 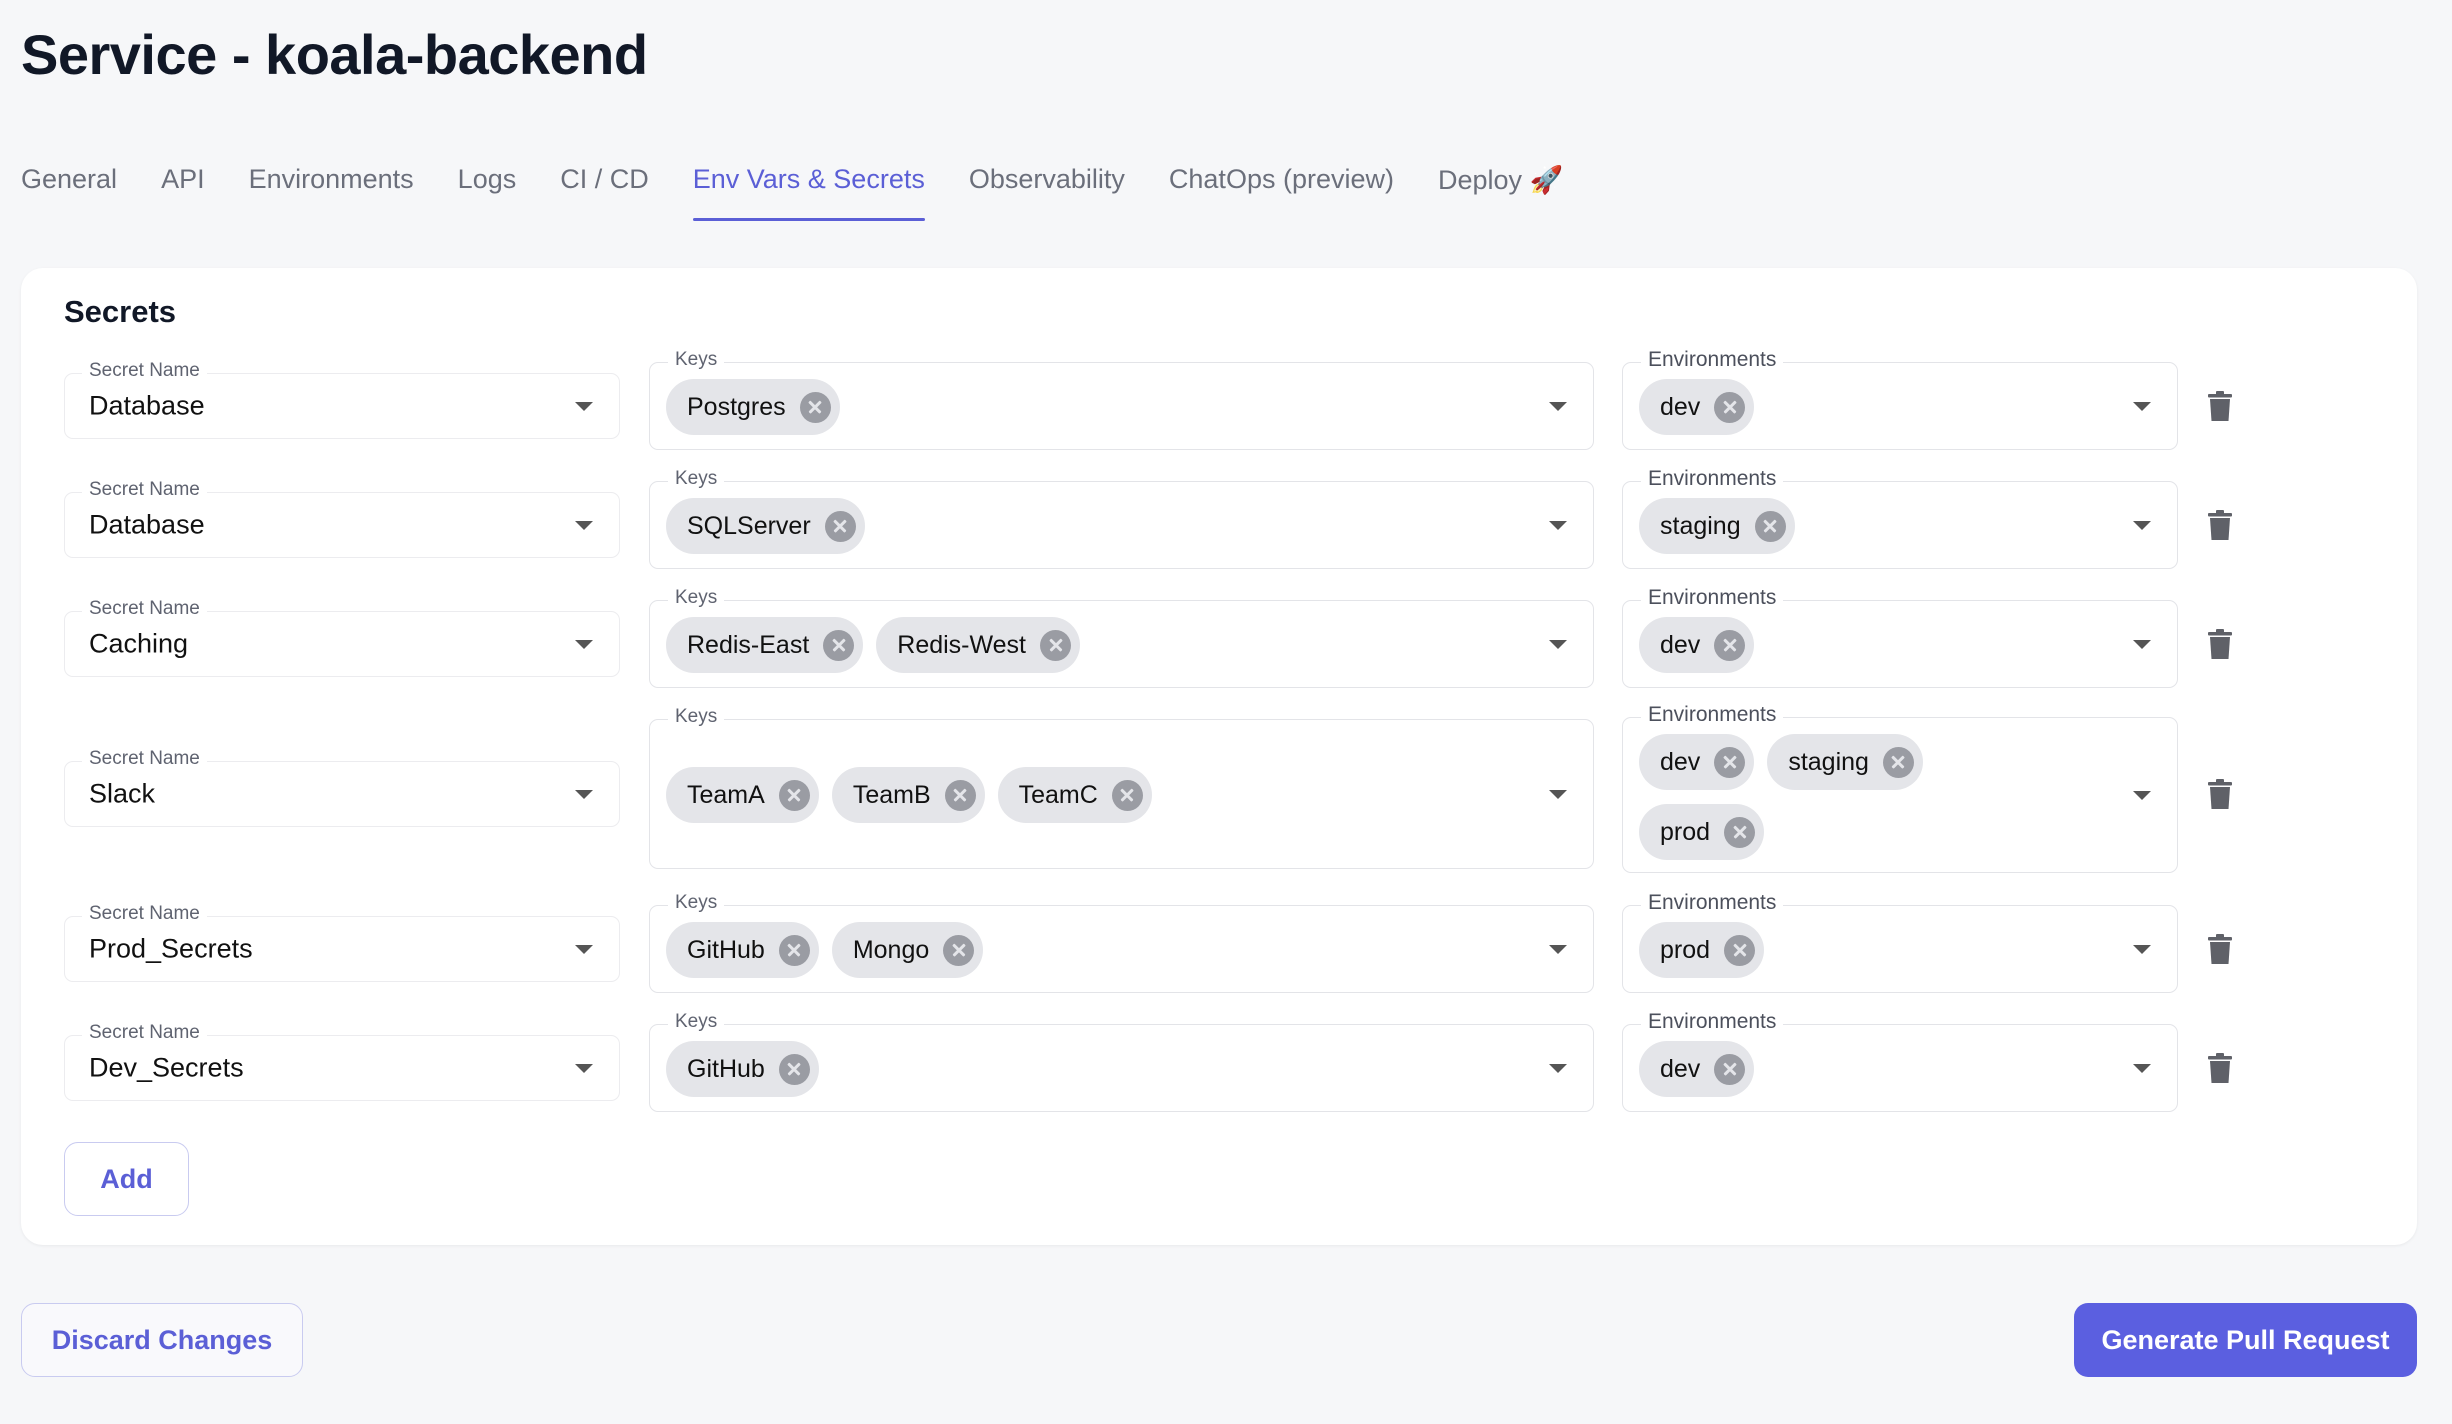 What do you see at coordinates (183, 192) in the screenshot?
I see `tab-api: API` at bounding box center [183, 192].